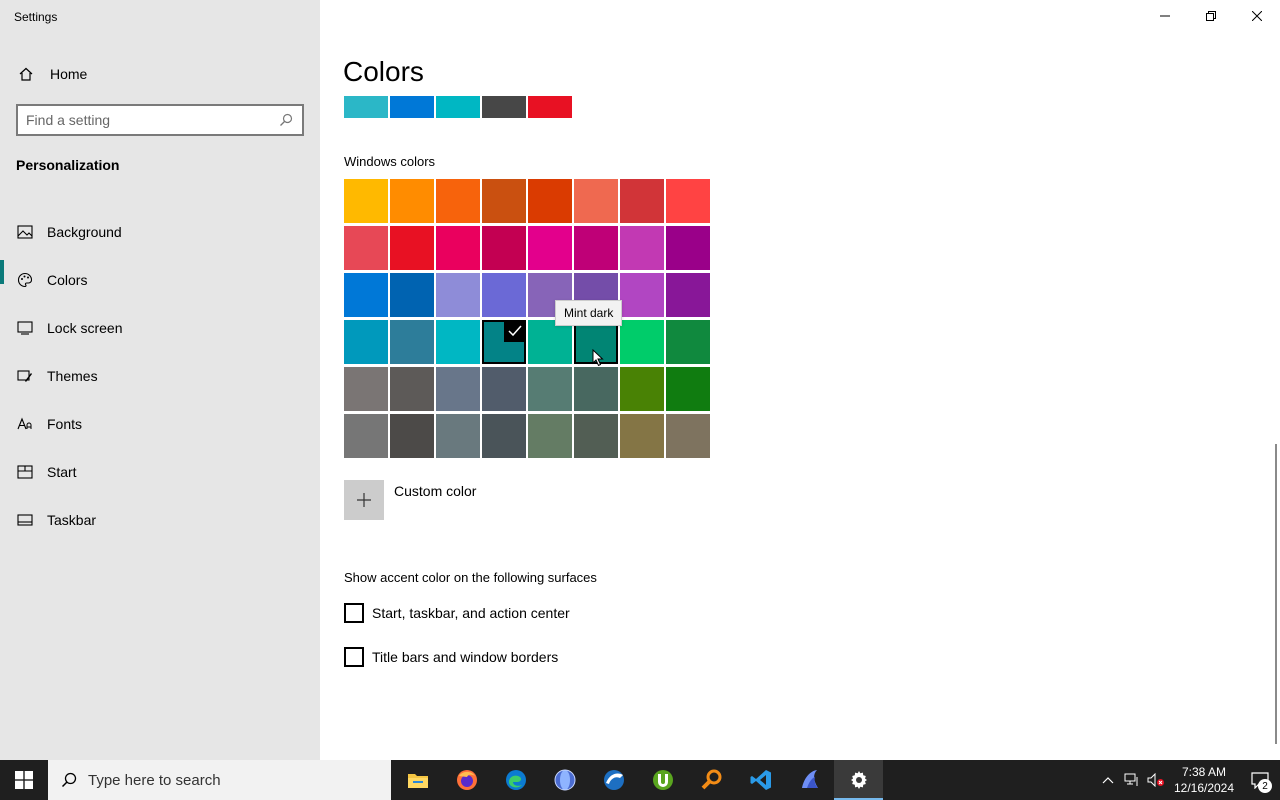  What do you see at coordinates (465, 657) in the screenshot?
I see `checkbox-label: Title bars and window borders` at bounding box center [465, 657].